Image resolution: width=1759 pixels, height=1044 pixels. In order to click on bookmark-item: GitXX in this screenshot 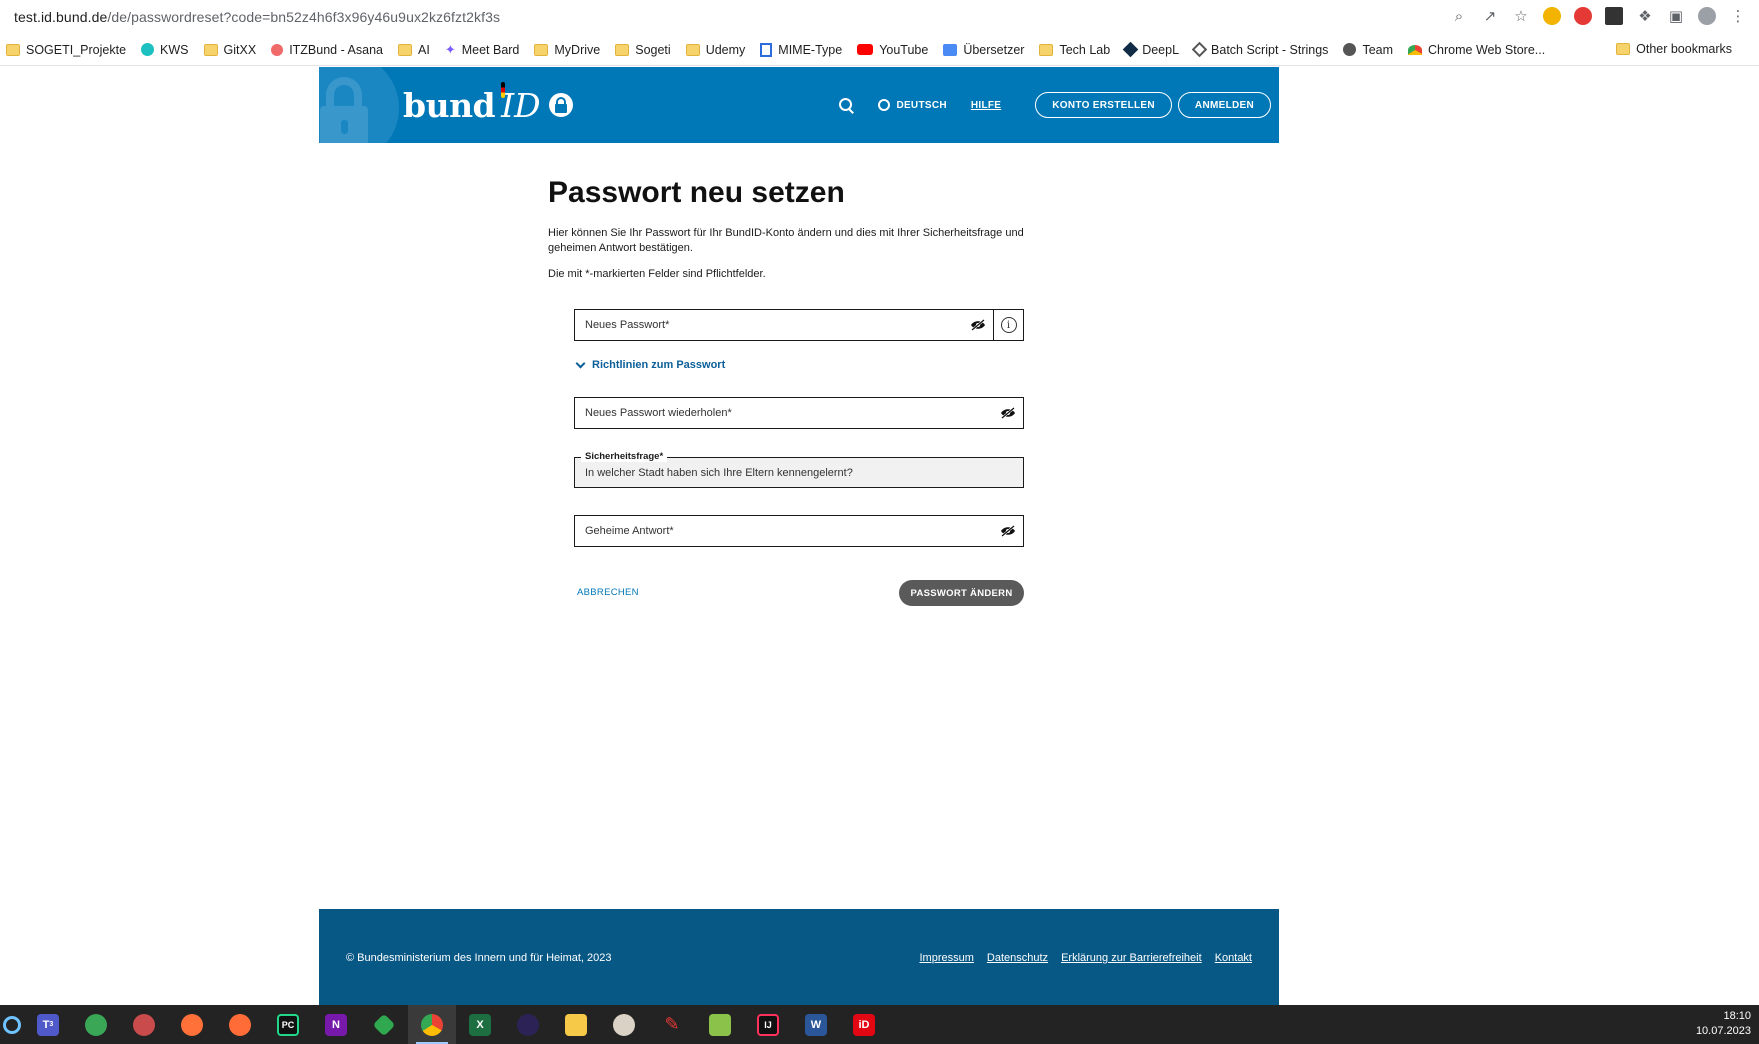, I will do `click(229, 50)`.